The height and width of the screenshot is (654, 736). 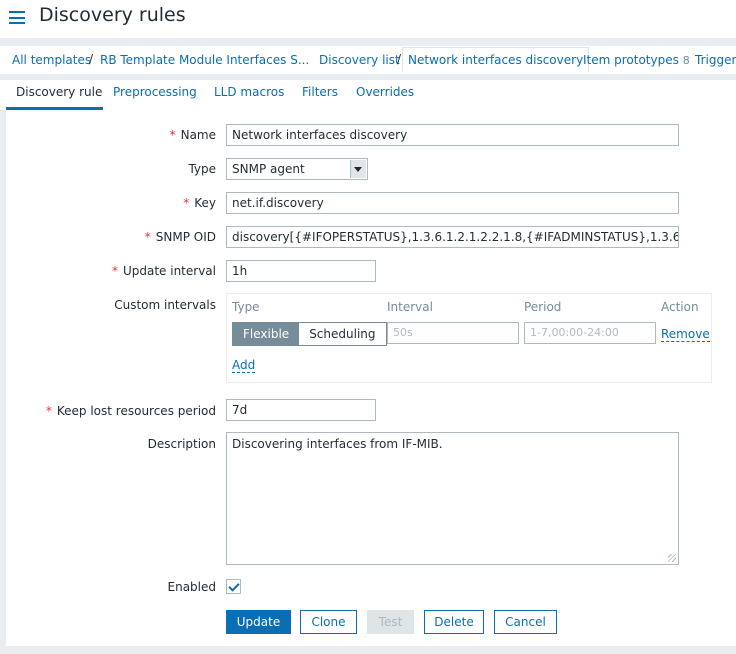 I want to click on resize-handle-icon, so click(x=672, y=558).